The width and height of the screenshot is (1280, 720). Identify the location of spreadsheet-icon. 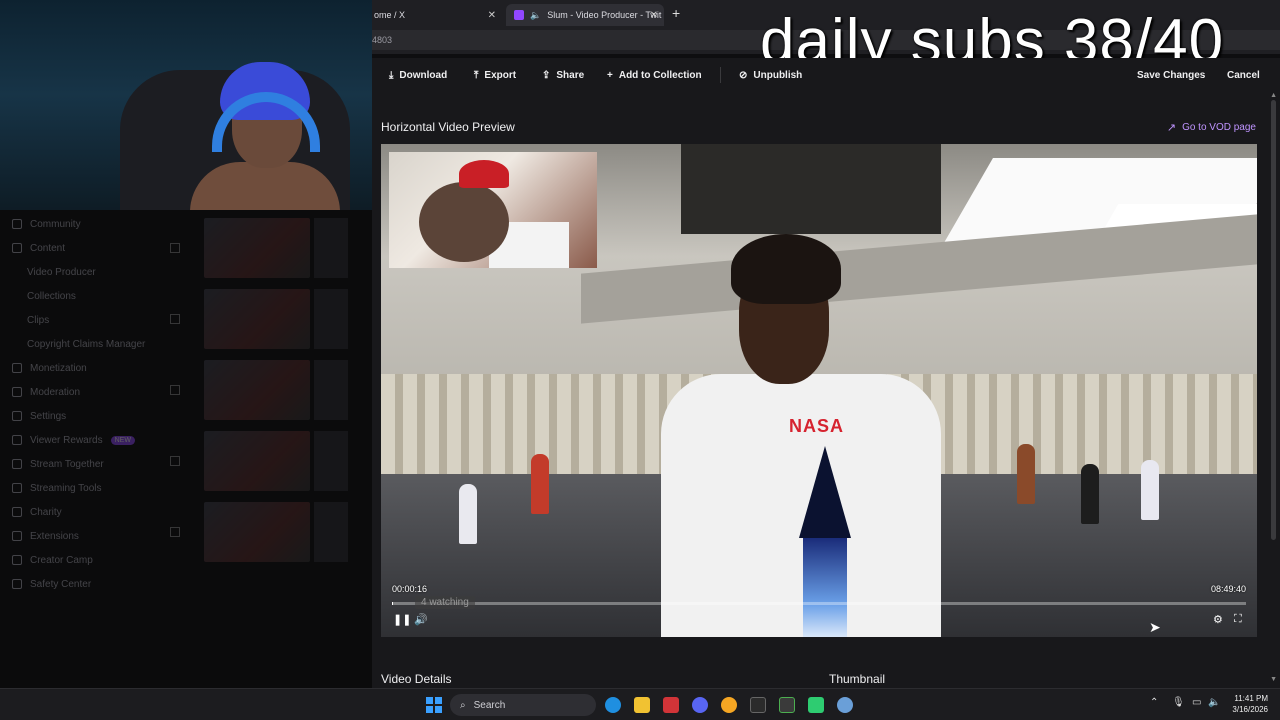
(787, 705).